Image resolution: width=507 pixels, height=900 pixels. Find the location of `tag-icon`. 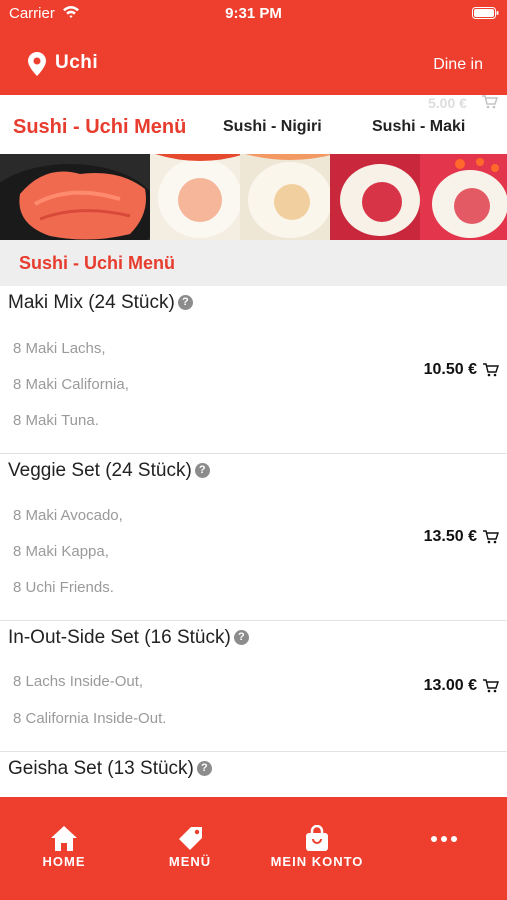

tag-icon is located at coordinates (190, 838).